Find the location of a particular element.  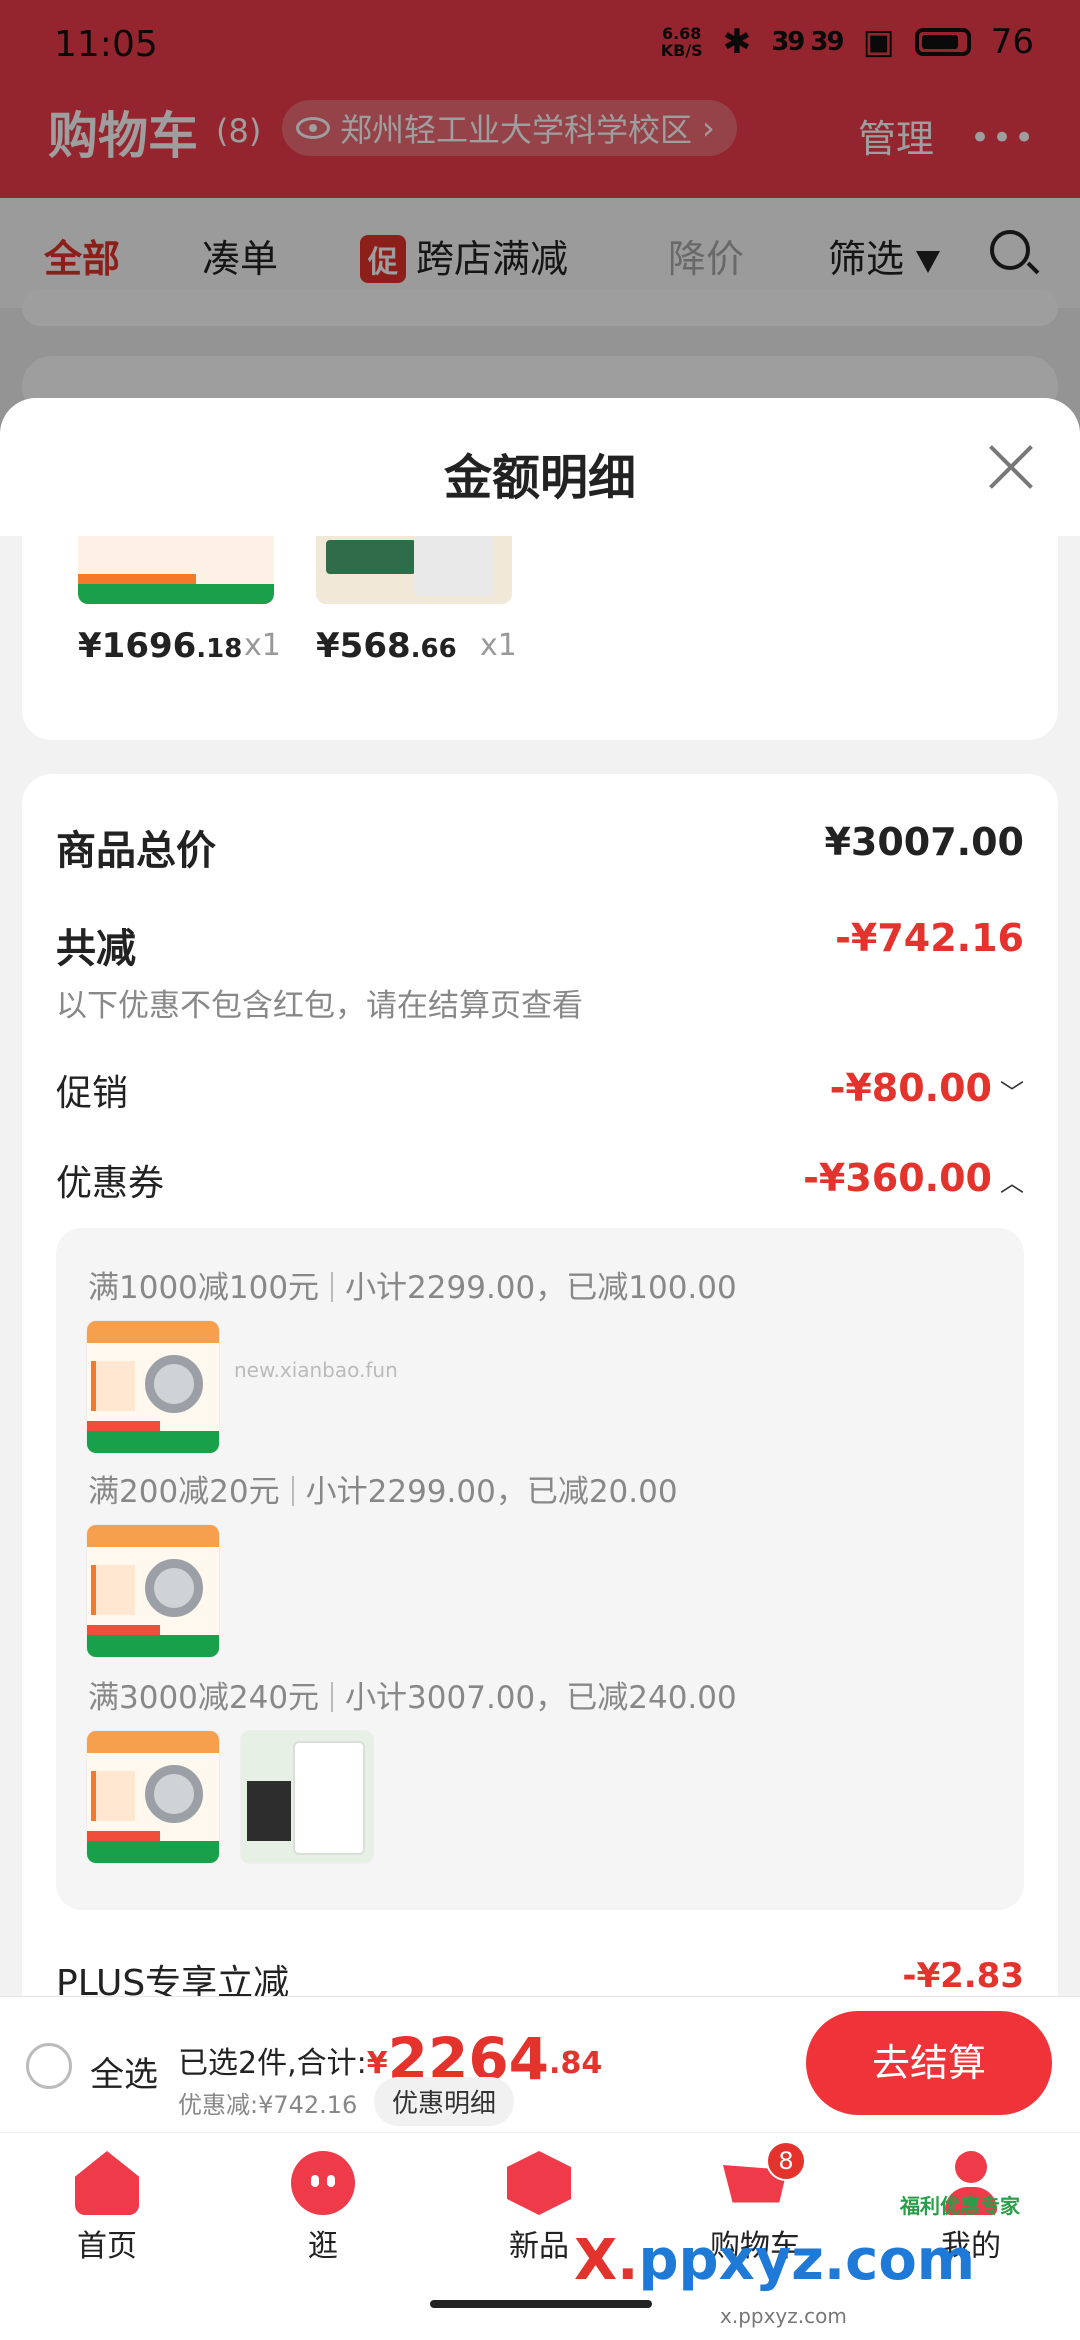

sheet-title: 金额明细 is located at coordinates (539, 478).